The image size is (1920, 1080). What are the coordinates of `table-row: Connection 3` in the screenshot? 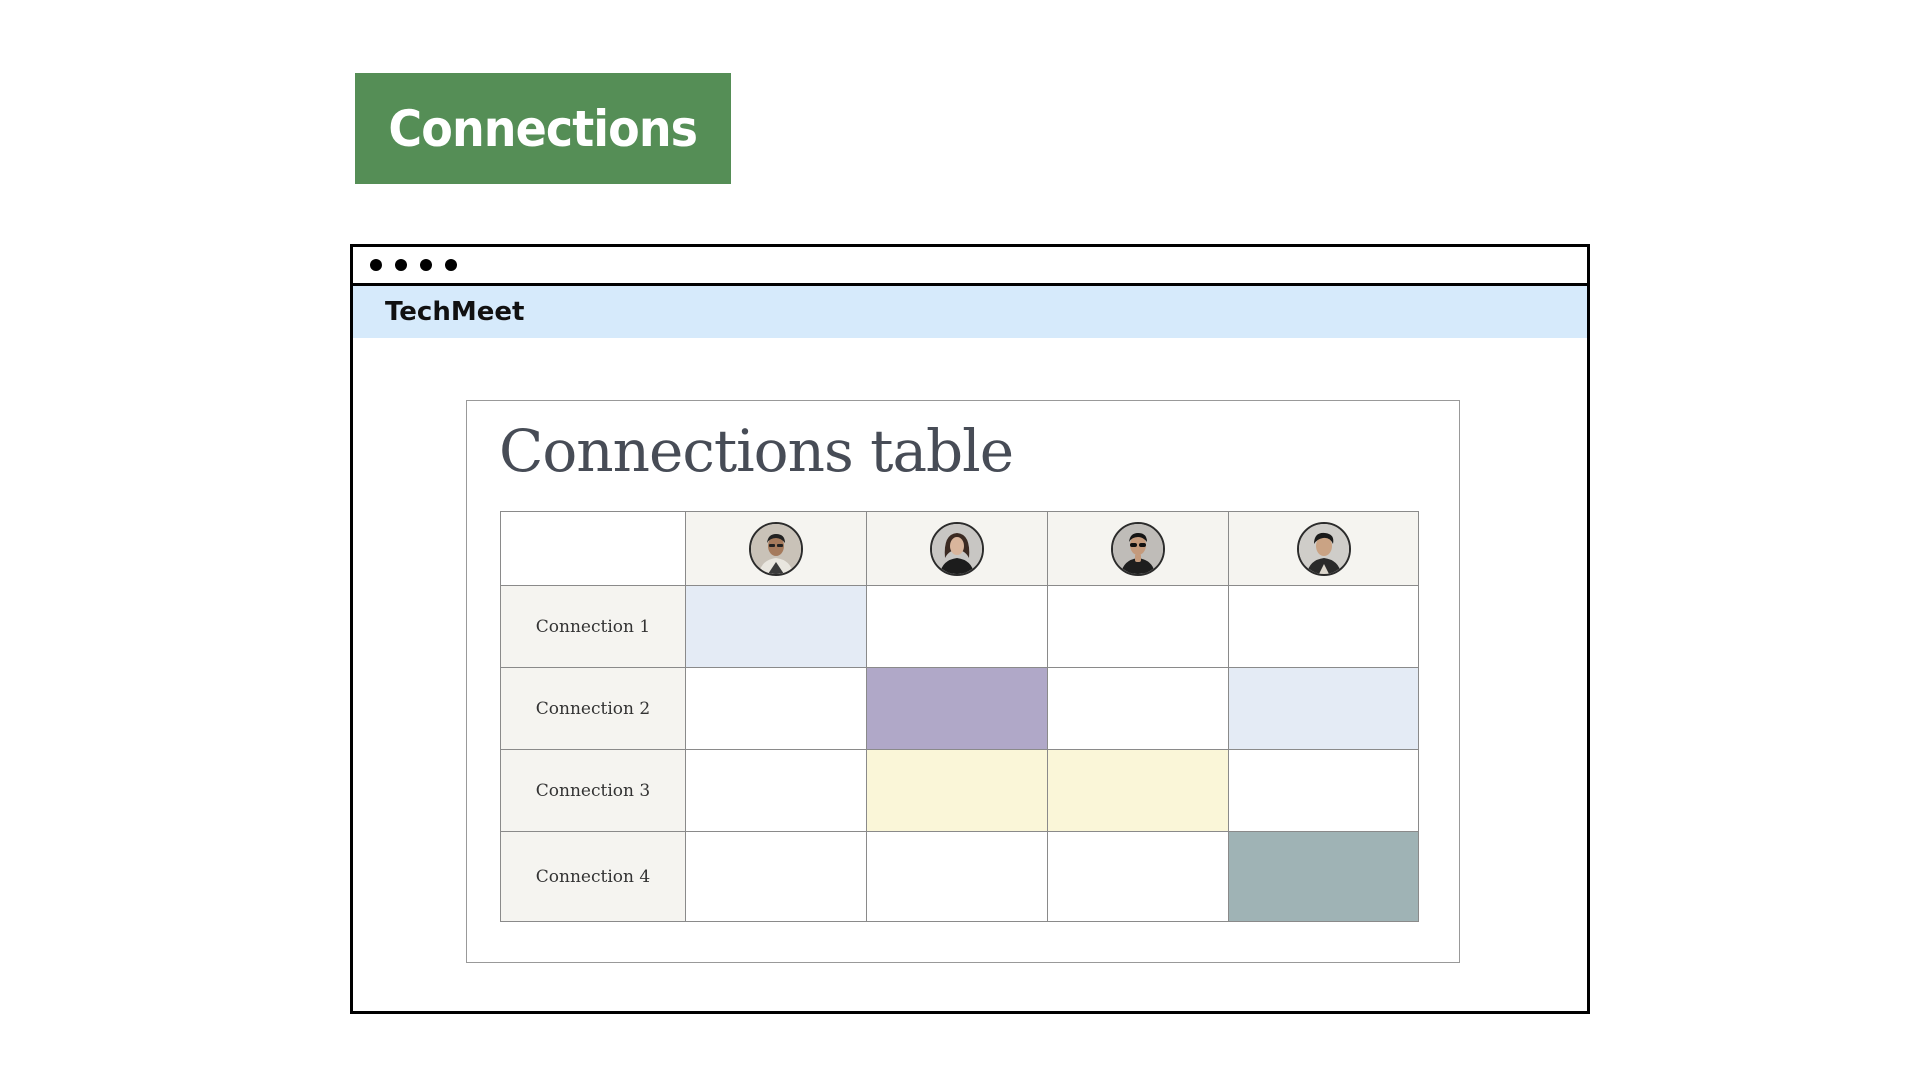 It's located at (959, 790).